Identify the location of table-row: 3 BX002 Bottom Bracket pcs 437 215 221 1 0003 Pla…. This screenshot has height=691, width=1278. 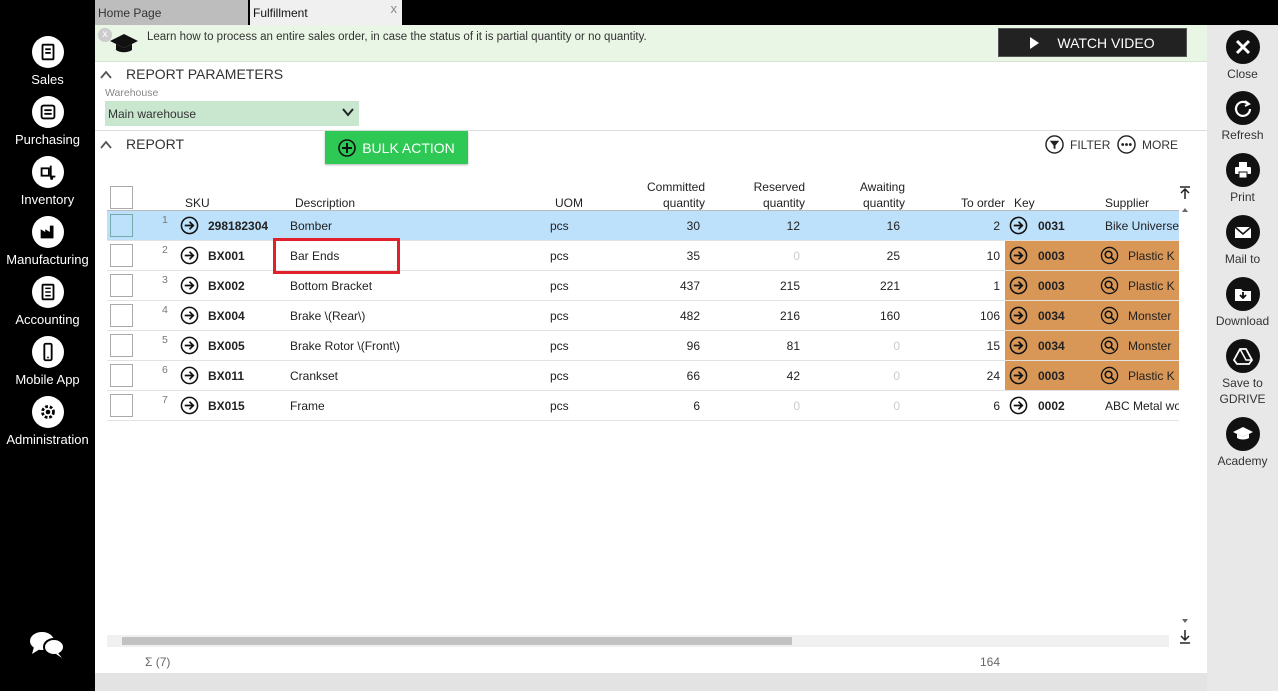
(643, 286).